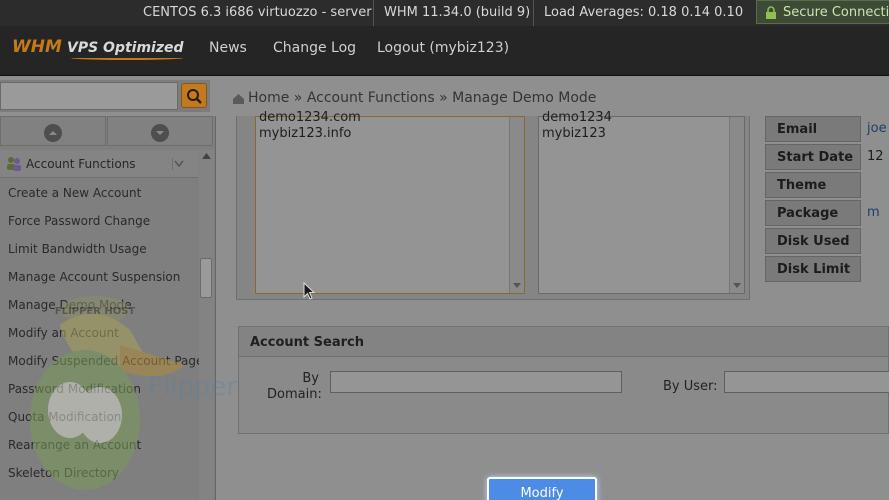 The width and height of the screenshot is (889, 500). What do you see at coordinates (813, 157) in the screenshot?
I see `info-label: Start Date` at bounding box center [813, 157].